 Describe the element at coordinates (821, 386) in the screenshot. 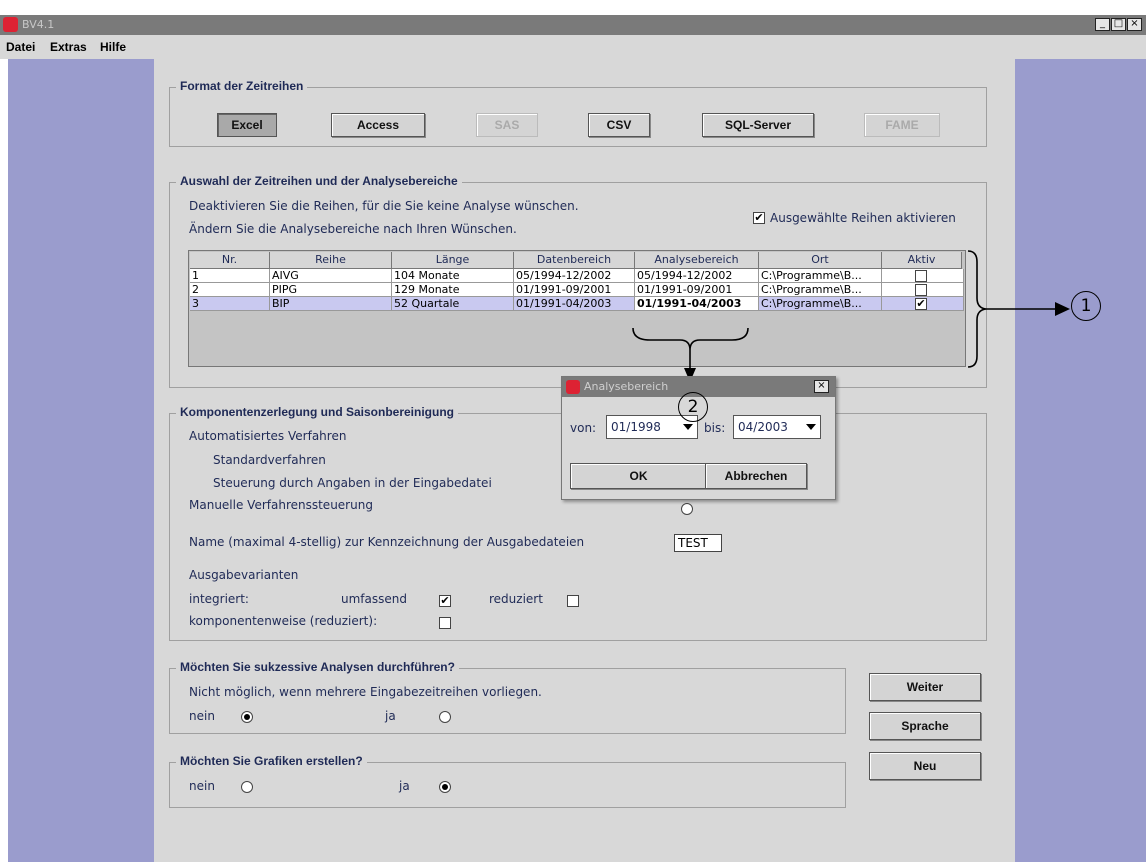

I see `dialog-close-button: ×` at that location.